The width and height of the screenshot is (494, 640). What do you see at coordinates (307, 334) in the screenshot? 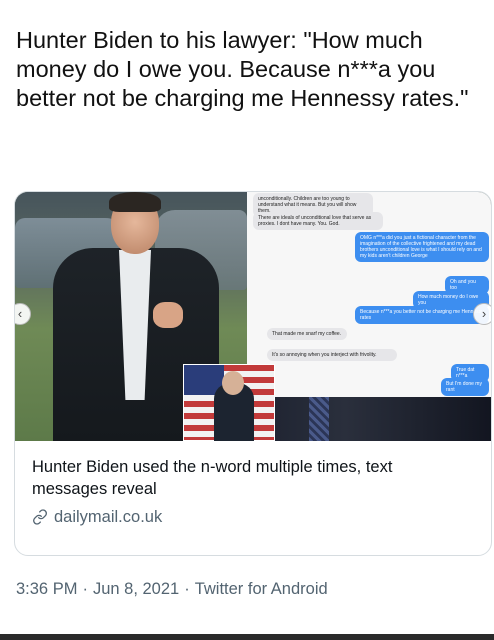
I see `message-bubble: That made me snarf my coffee.` at bounding box center [307, 334].